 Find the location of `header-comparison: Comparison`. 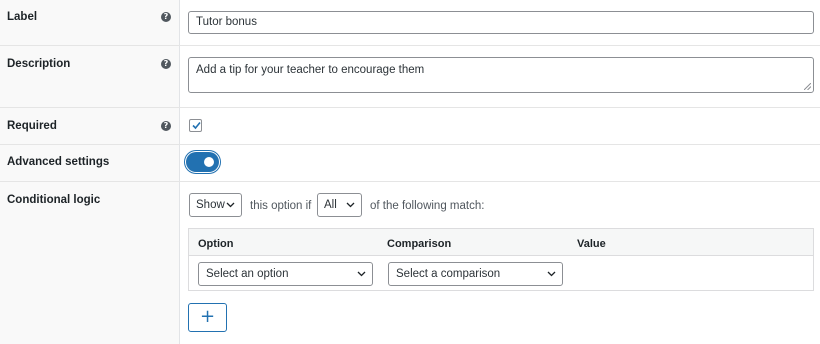

header-comparison: Comparison is located at coordinates (419, 244).